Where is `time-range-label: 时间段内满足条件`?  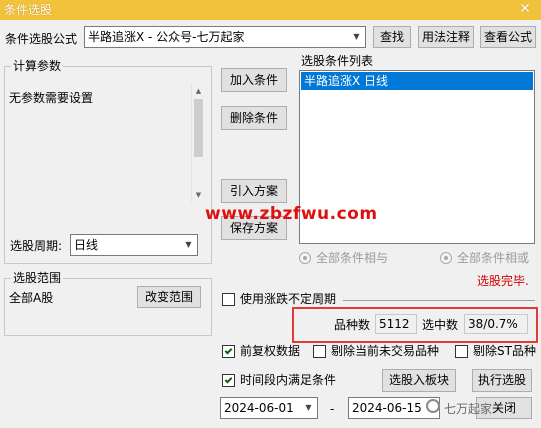
time-range-label: 时间段内满足条件 is located at coordinates (288, 380).